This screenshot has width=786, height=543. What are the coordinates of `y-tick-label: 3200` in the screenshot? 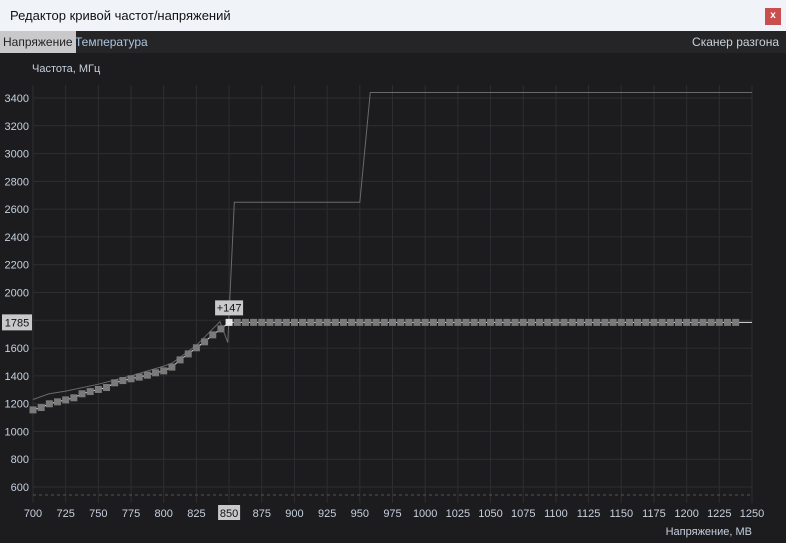 It's located at (17, 127).